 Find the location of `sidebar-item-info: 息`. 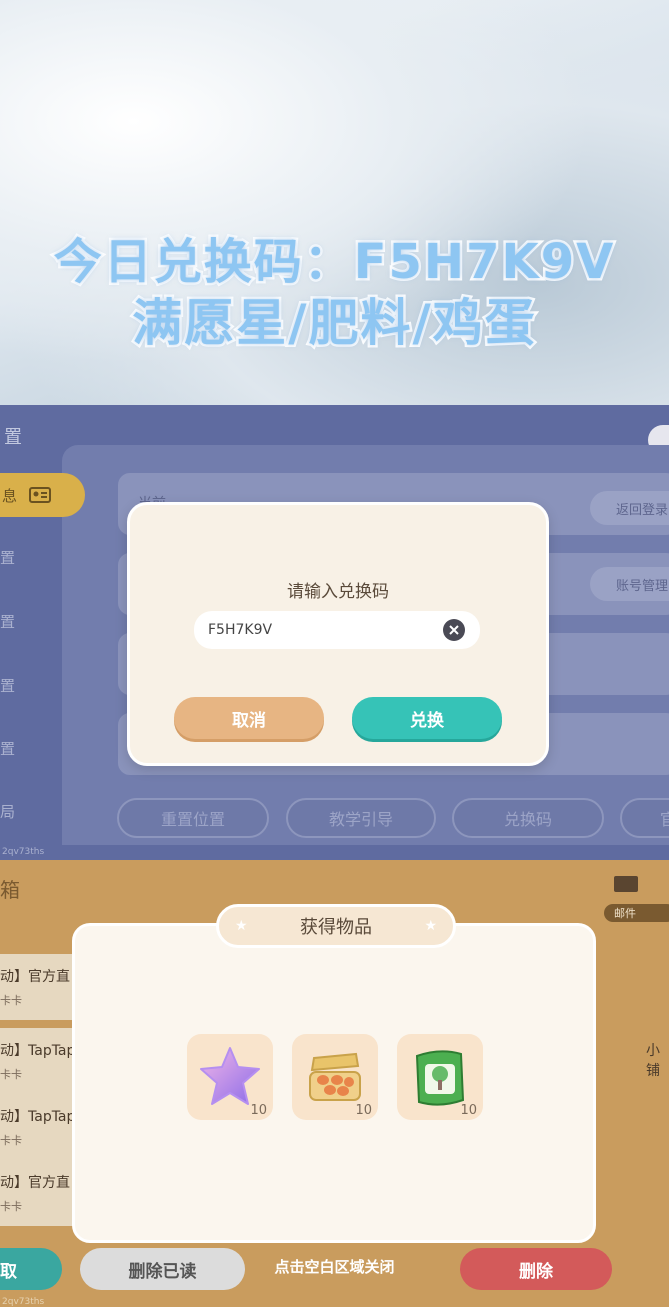

sidebar-item-info: 息 is located at coordinates (42, 495).